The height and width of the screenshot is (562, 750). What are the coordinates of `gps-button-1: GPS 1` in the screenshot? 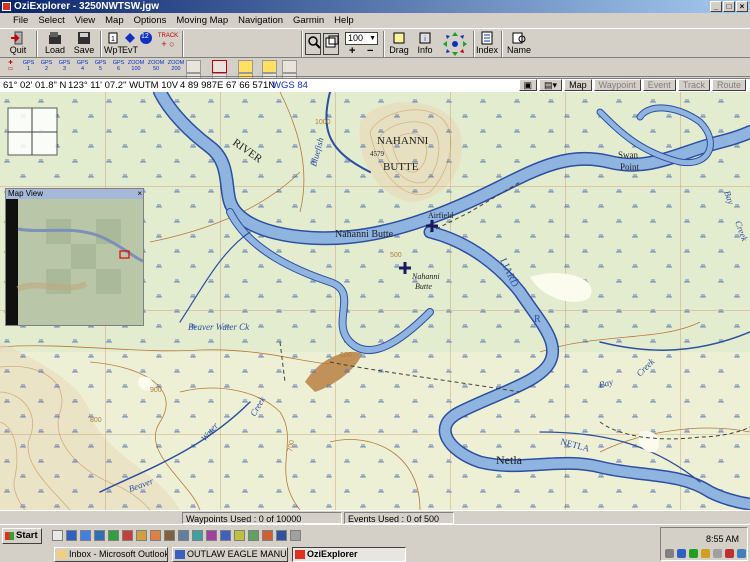 It's located at (28, 67).